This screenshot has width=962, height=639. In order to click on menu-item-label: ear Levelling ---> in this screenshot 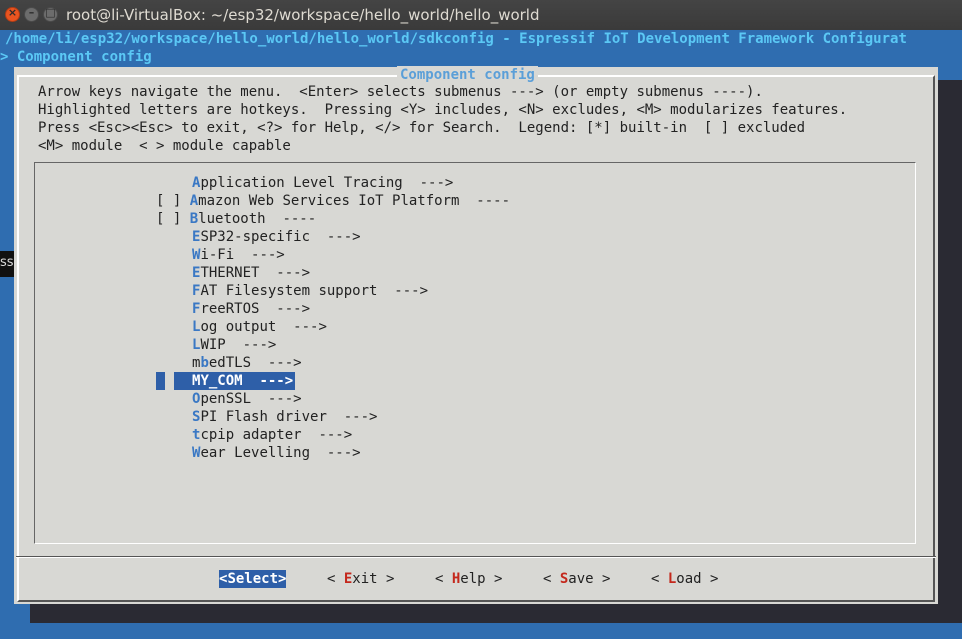, I will do `click(280, 453)`.